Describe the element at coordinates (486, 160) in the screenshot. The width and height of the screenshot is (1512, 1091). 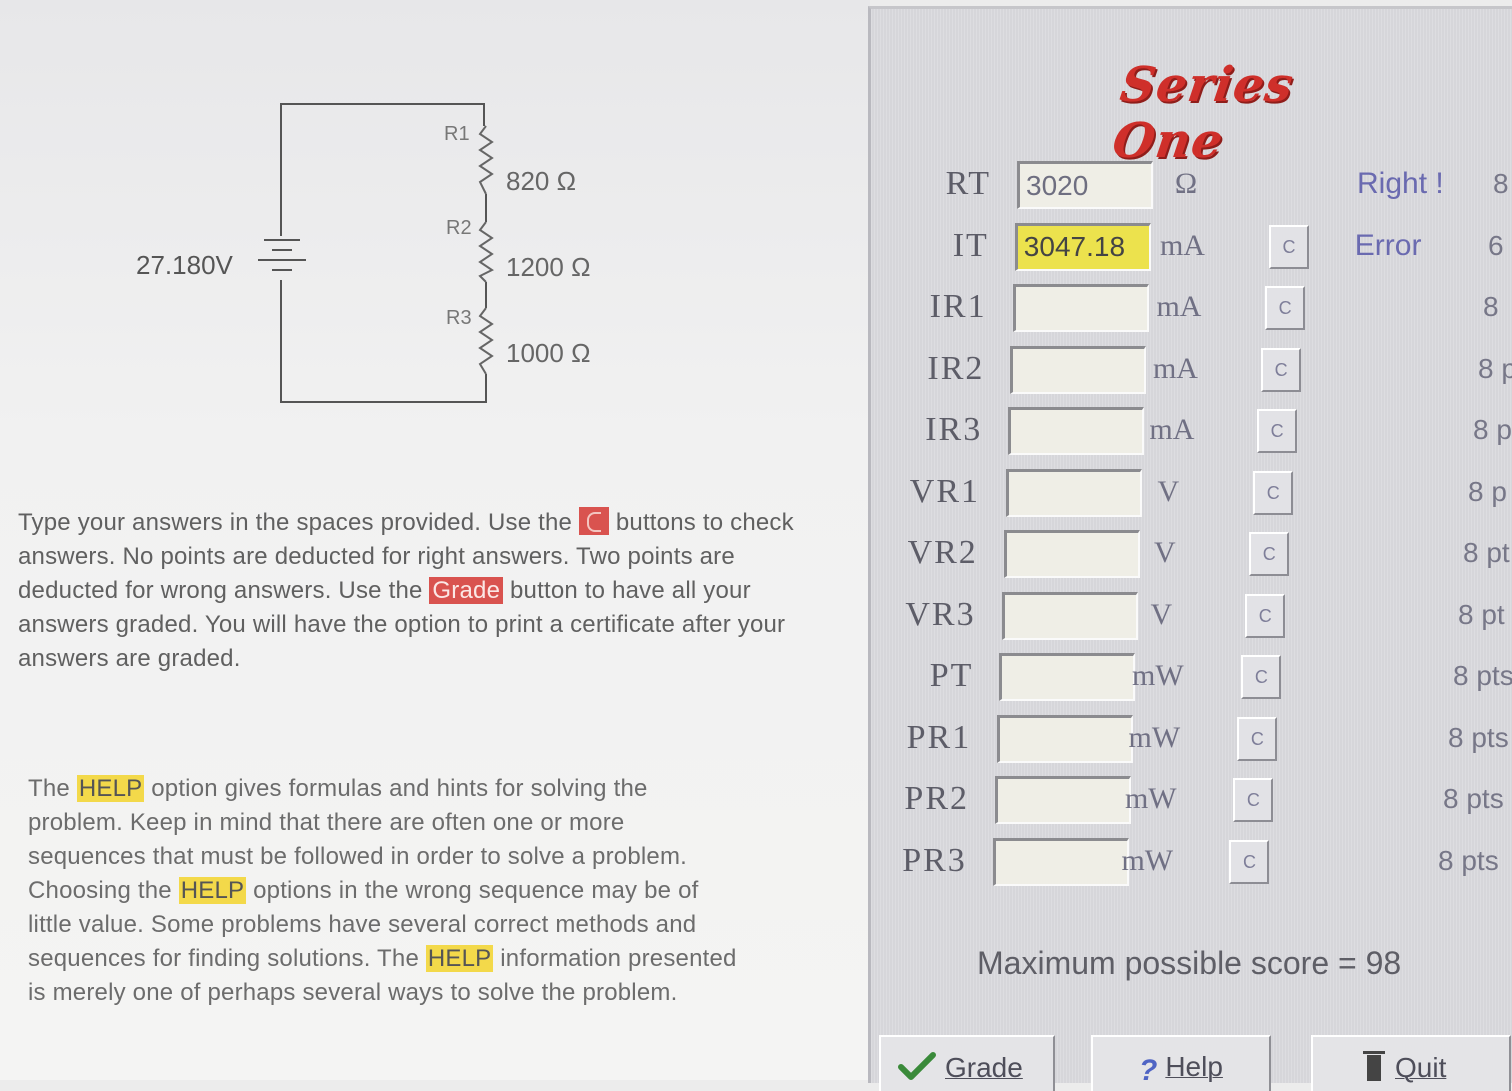
I see `resistor-r1-symbol` at that location.